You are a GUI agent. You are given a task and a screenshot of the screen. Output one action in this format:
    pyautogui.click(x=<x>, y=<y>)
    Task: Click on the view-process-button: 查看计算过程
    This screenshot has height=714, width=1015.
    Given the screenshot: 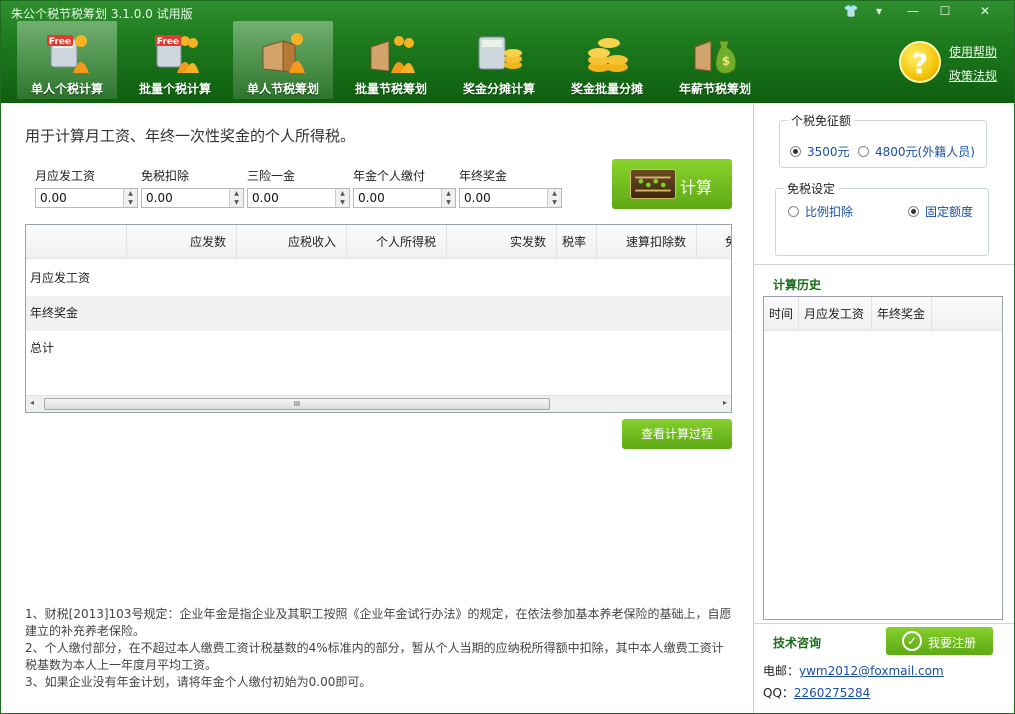 What is the action you would take?
    pyautogui.click(x=677, y=434)
    